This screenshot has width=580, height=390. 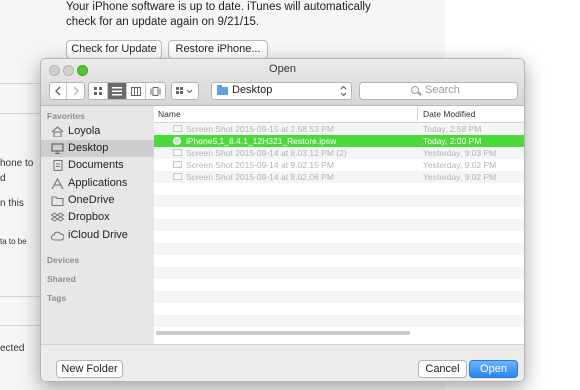 I want to click on home-icon, so click(x=57, y=131).